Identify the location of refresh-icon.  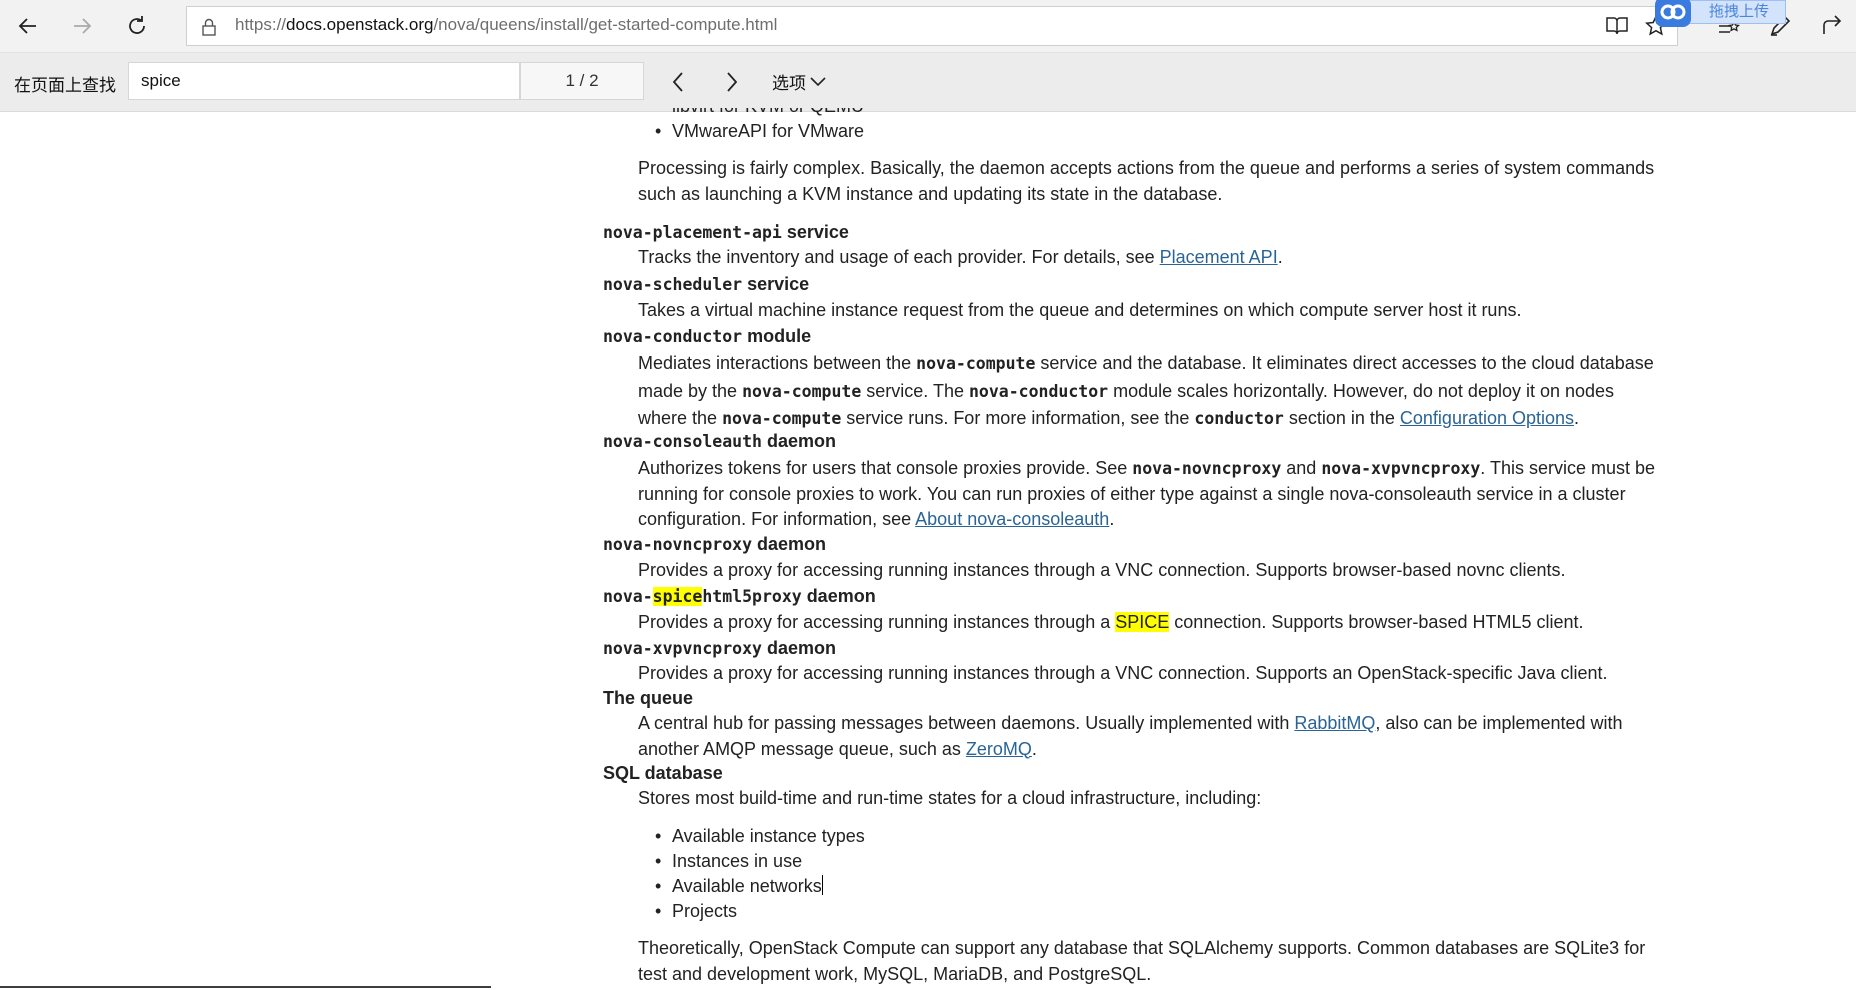
(137, 25).